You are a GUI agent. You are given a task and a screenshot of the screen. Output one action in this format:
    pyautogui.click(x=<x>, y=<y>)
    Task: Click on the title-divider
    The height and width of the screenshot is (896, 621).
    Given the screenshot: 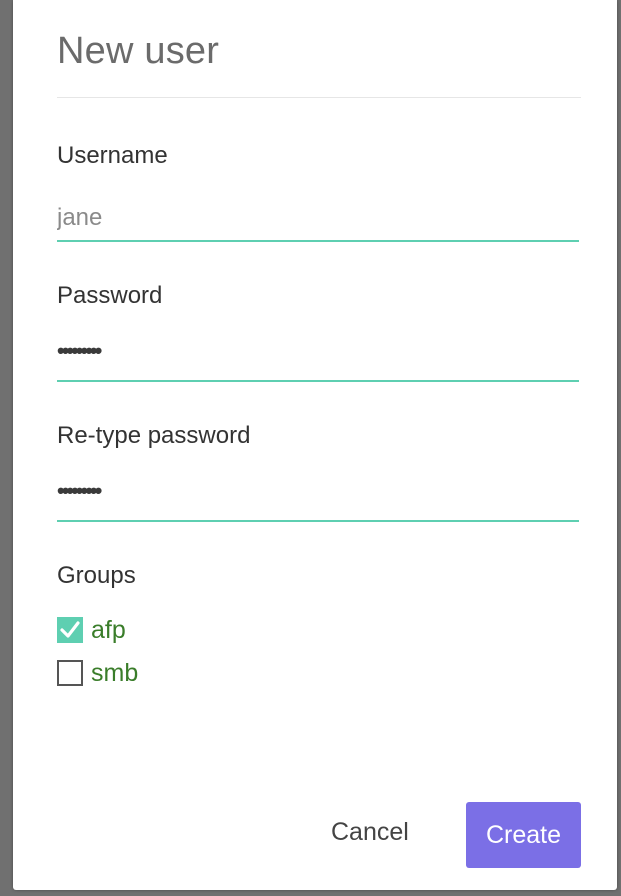 What is the action you would take?
    pyautogui.click(x=319, y=97)
    